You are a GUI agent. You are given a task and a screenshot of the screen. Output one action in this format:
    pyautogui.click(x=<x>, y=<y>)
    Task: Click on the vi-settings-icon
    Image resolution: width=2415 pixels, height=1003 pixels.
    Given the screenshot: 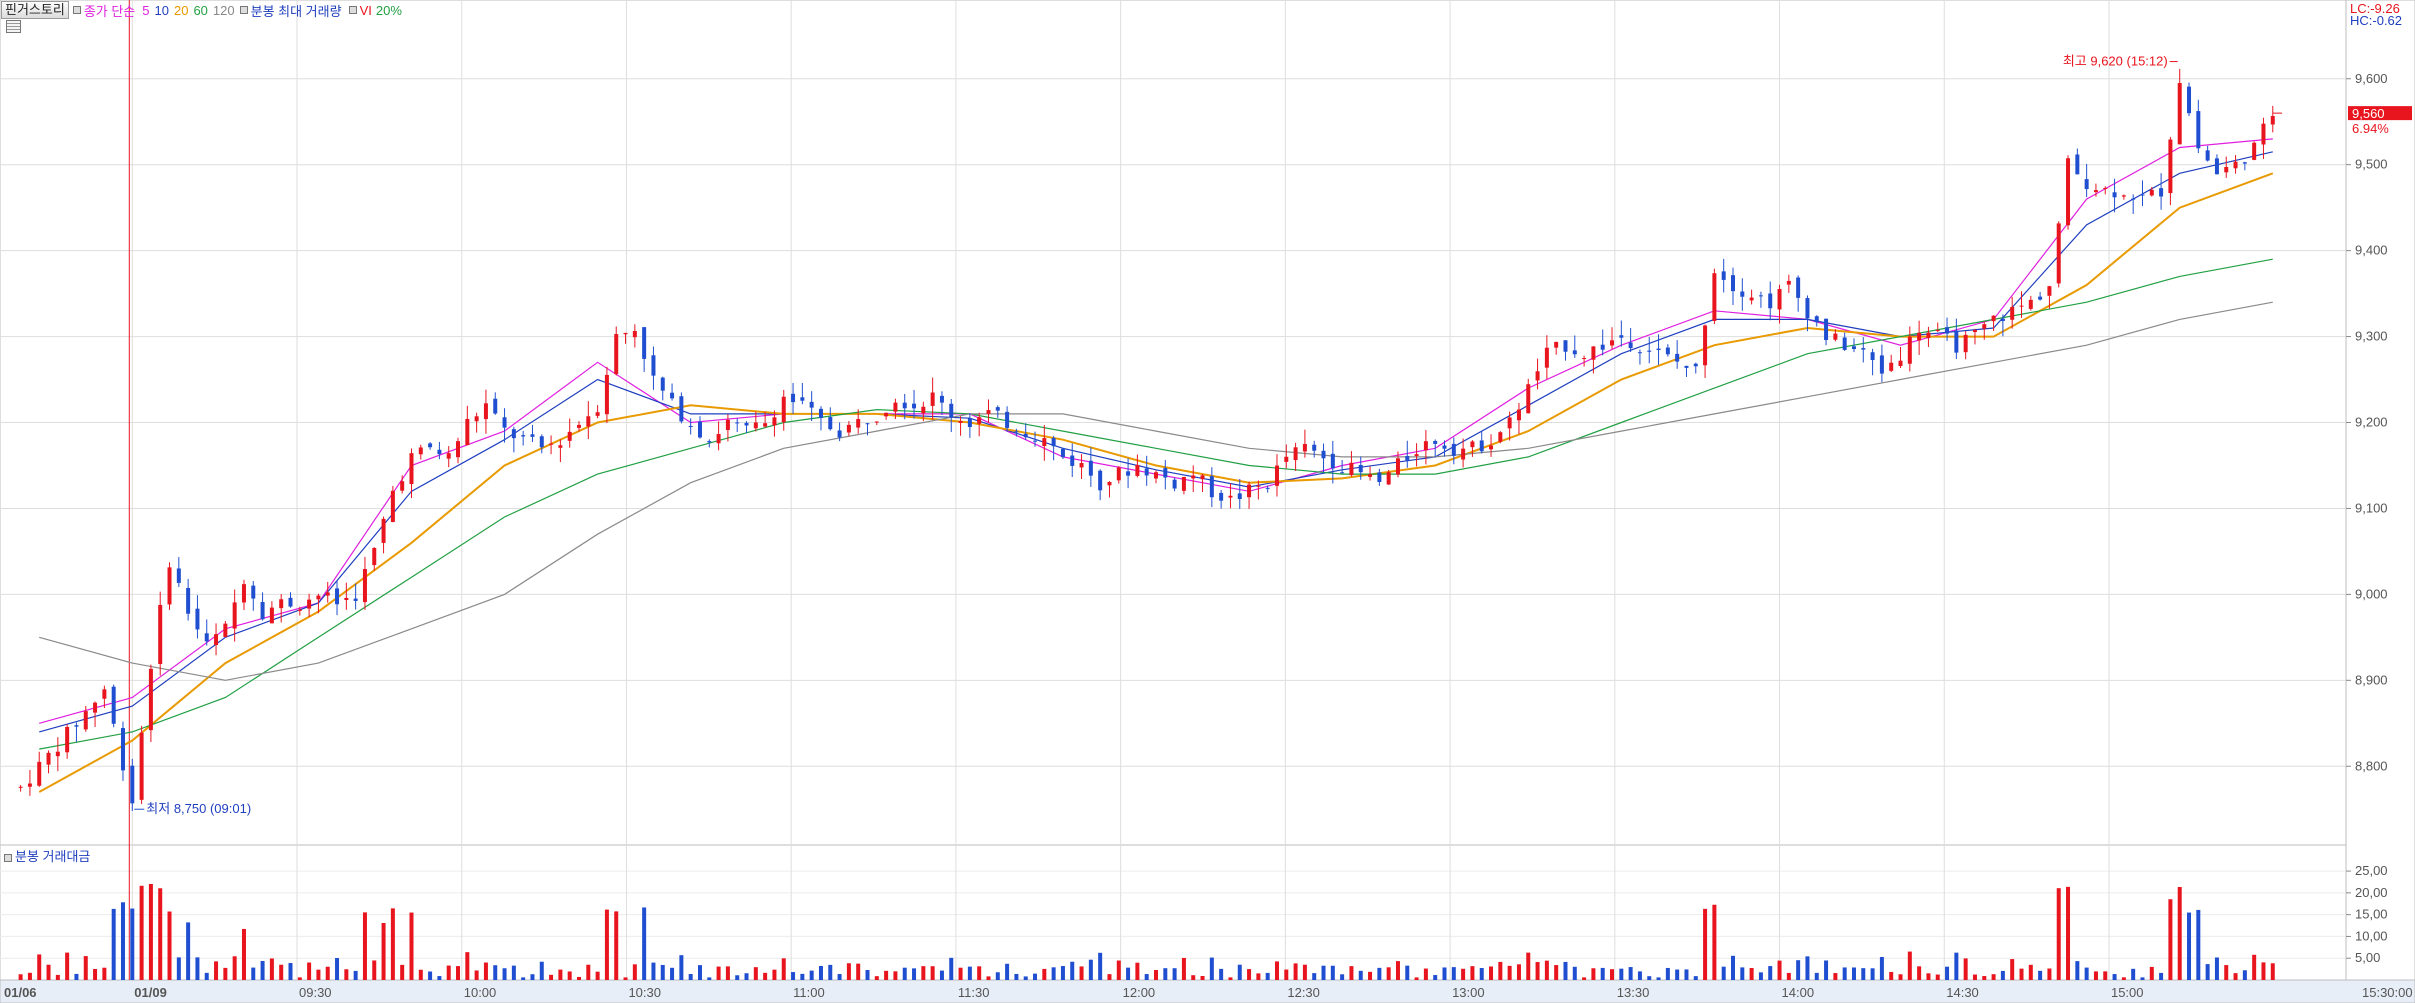 What is the action you would take?
    pyautogui.click(x=352, y=10)
    